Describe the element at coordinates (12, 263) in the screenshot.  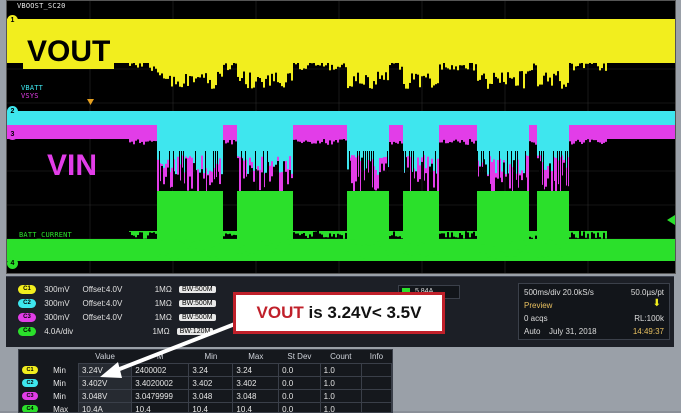
I see `ch4-ground-marker: 4` at that location.